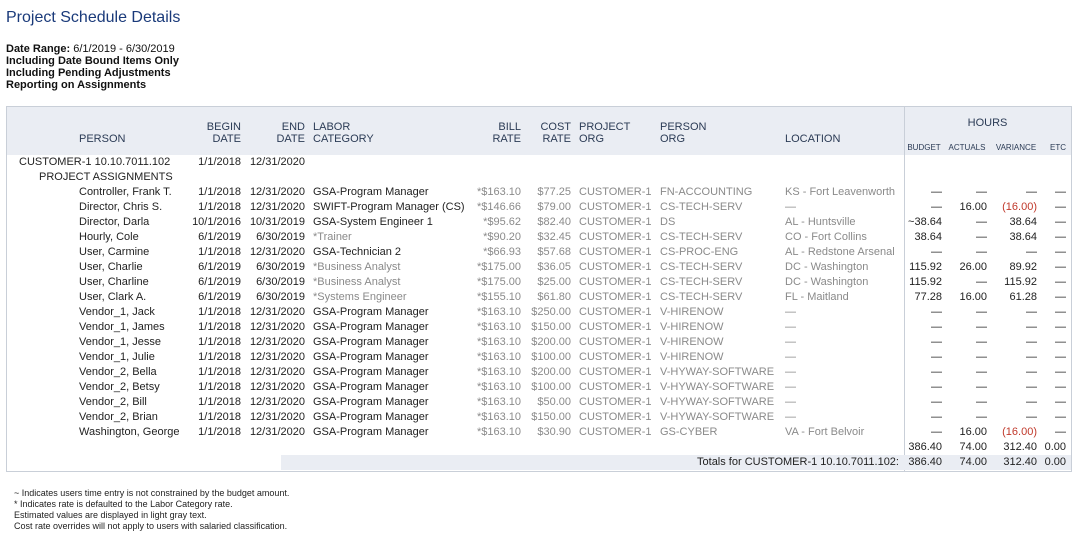 The image size is (1082, 534). What do you see at coordinates (113, 402) in the screenshot?
I see `cell-person: Vendor_2, Bill` at bounding box center [113, 402].